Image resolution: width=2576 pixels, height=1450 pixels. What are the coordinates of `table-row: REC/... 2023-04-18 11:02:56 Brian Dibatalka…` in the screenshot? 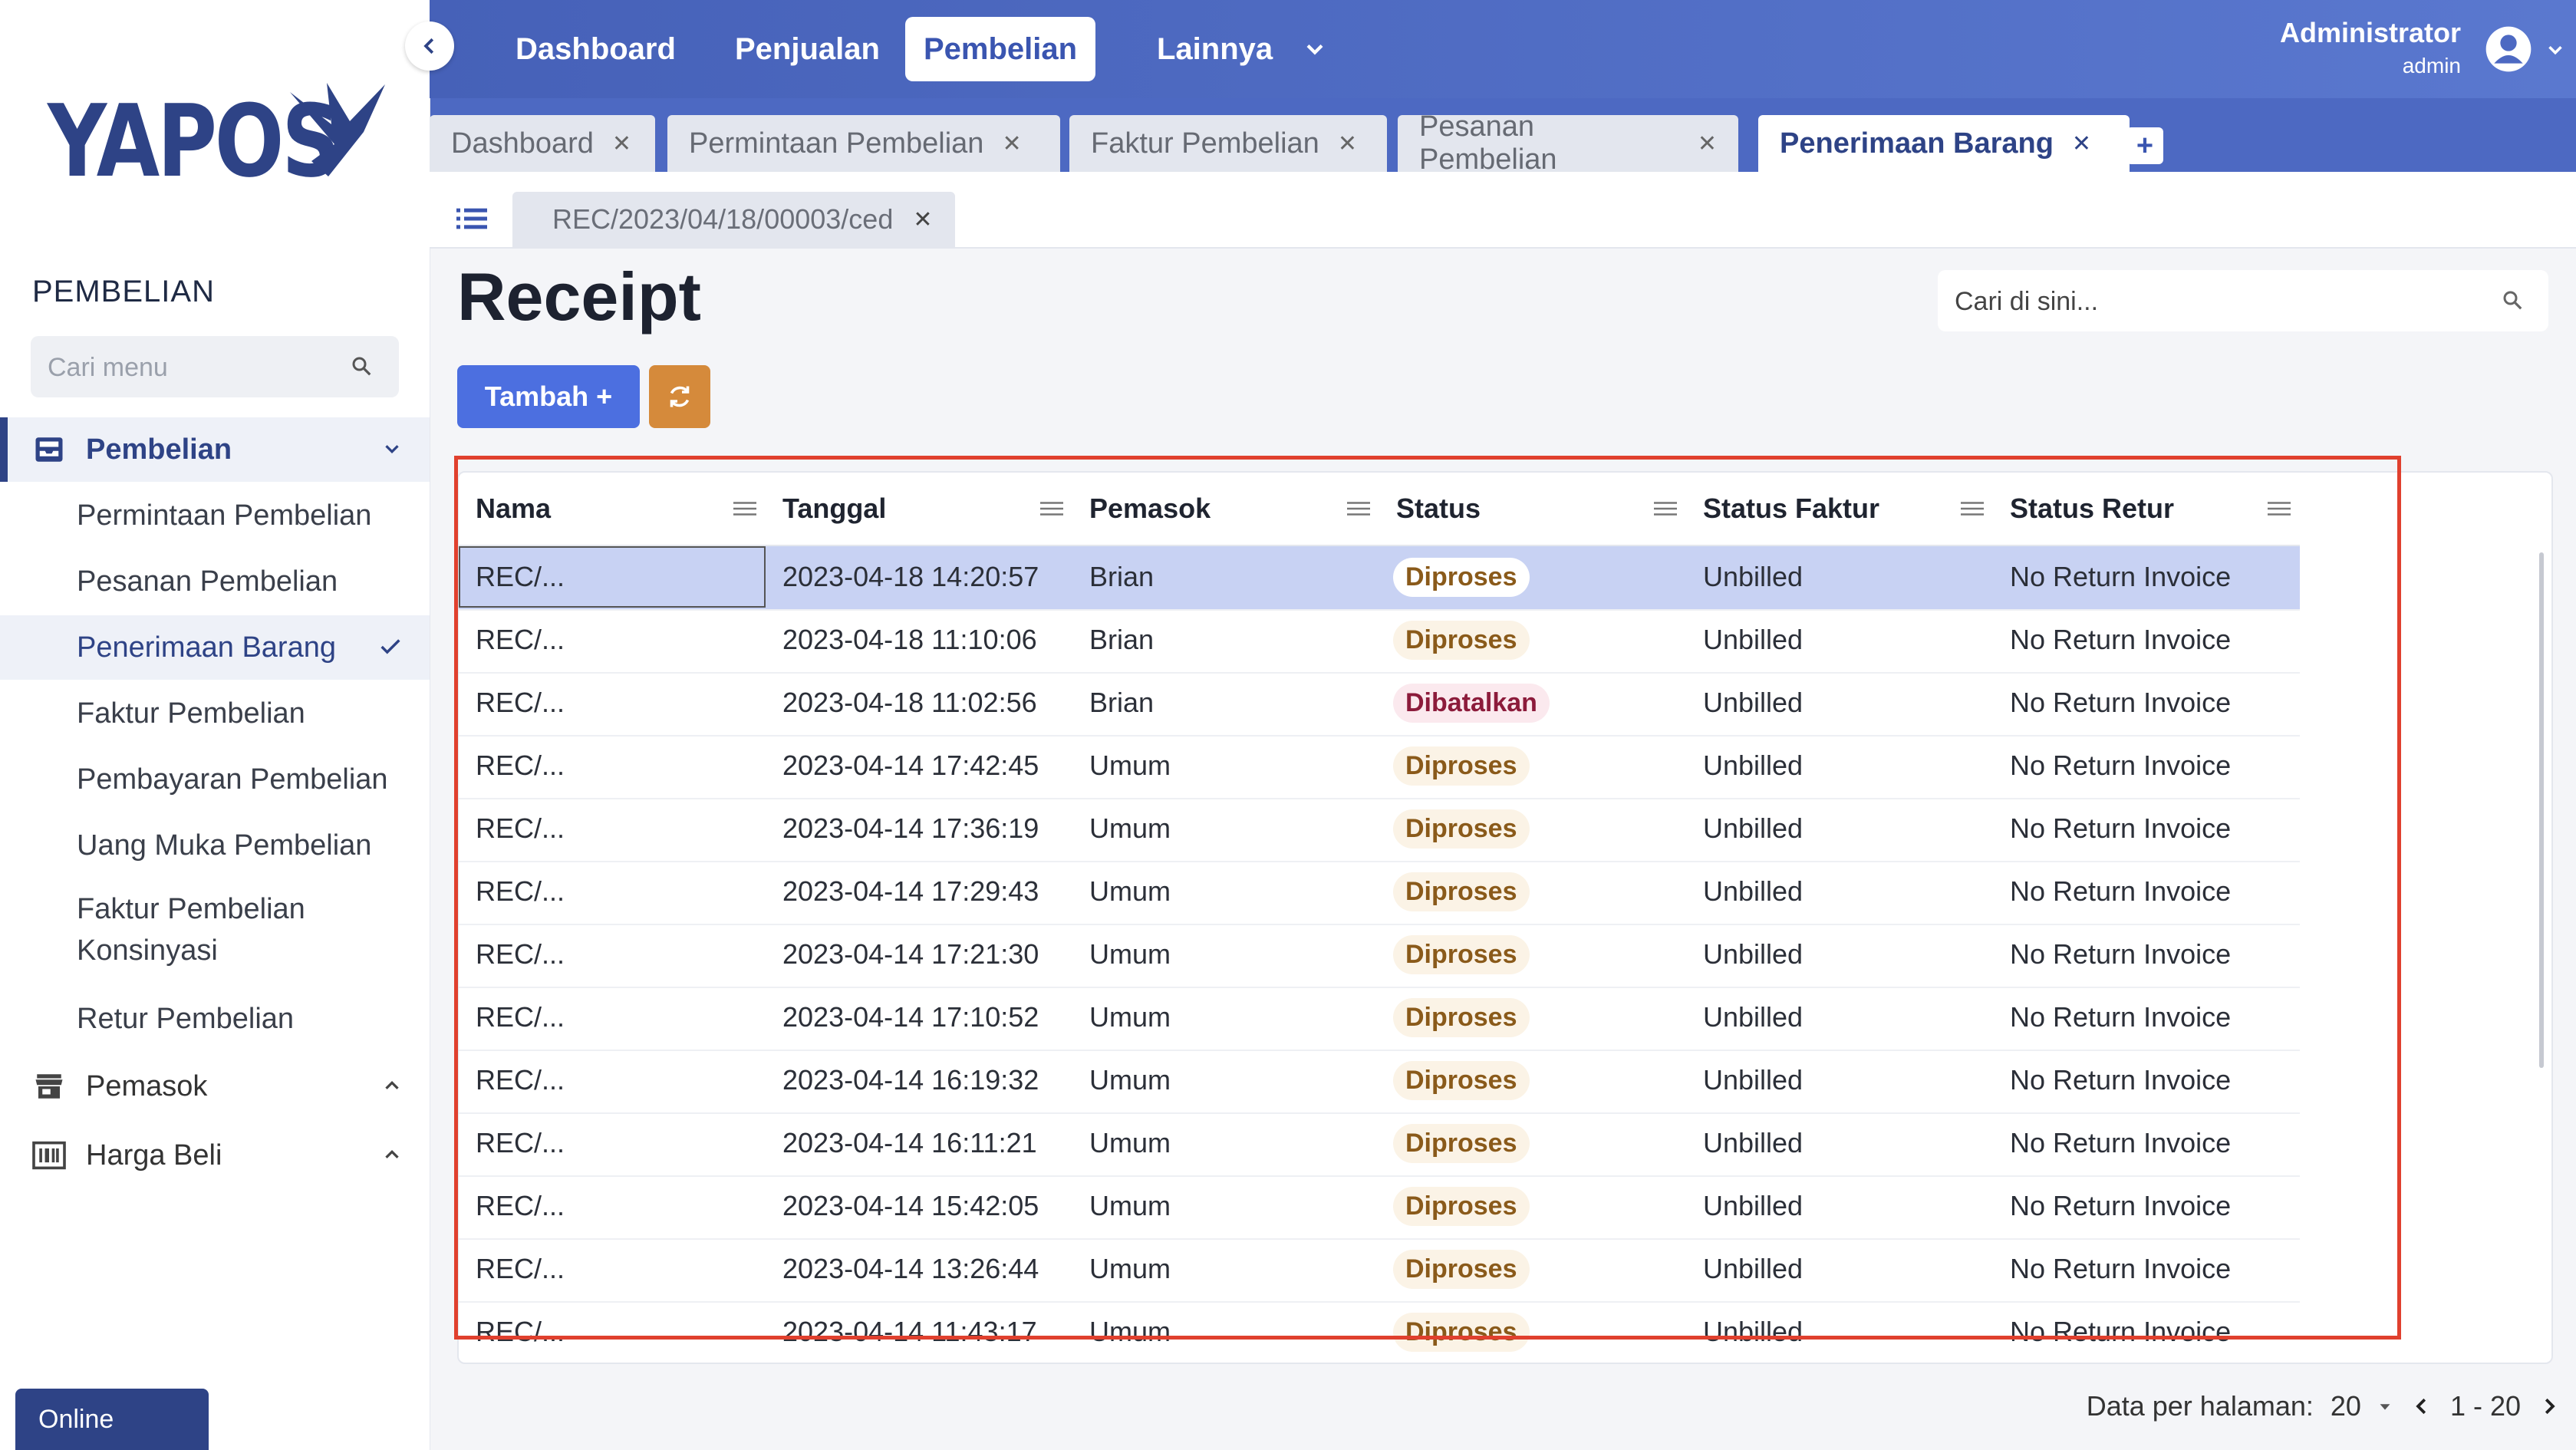 It's located at (1379, 704).